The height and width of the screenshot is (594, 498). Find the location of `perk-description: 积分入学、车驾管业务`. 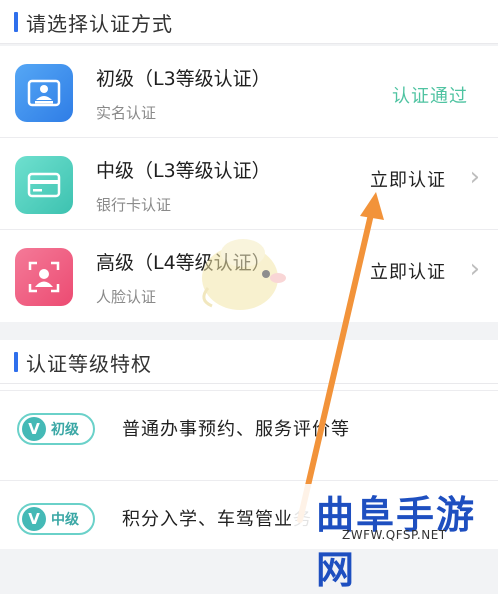

perk-description: 积分入学、车驾管业务 is located at coordinates (217, 519).